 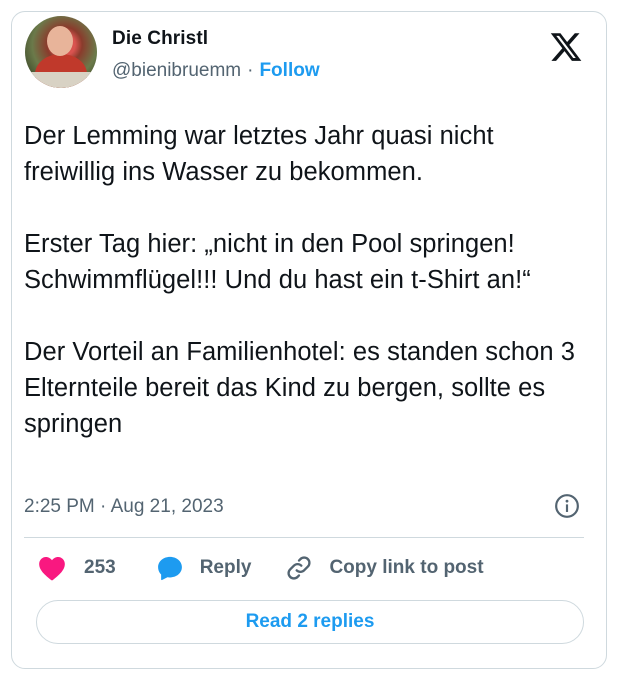 I want to click on reply-button: Reply, so click(x=204, y=568).